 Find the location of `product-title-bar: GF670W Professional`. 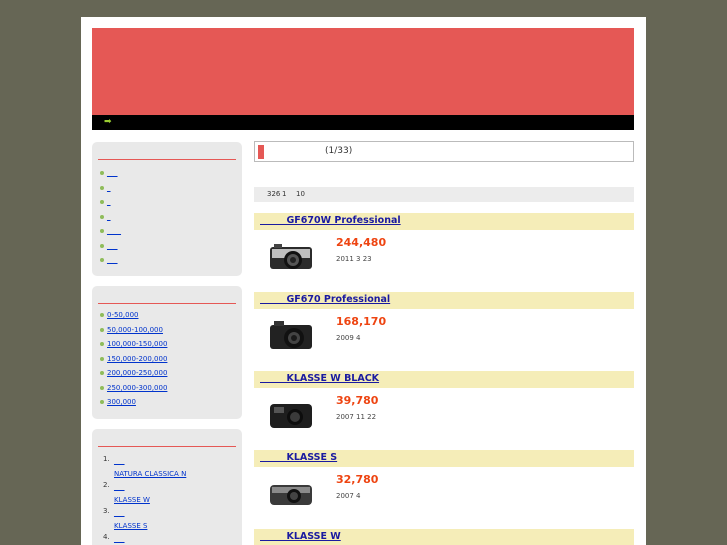

product-title-bar: GF670W Professional is located at coordinates (444, 221).